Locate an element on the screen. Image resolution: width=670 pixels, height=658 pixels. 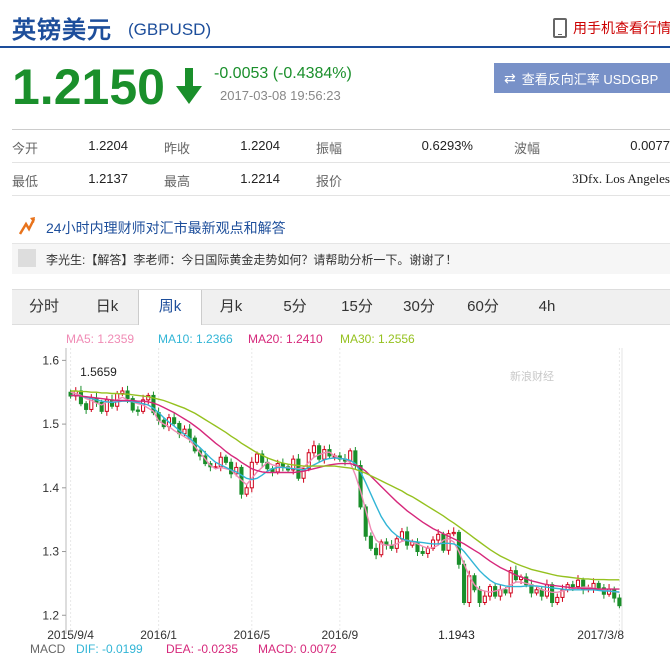
page-header: 英镑美元 (GBPUSD) 用手机查看行情 is located at coordinates (335, 24).